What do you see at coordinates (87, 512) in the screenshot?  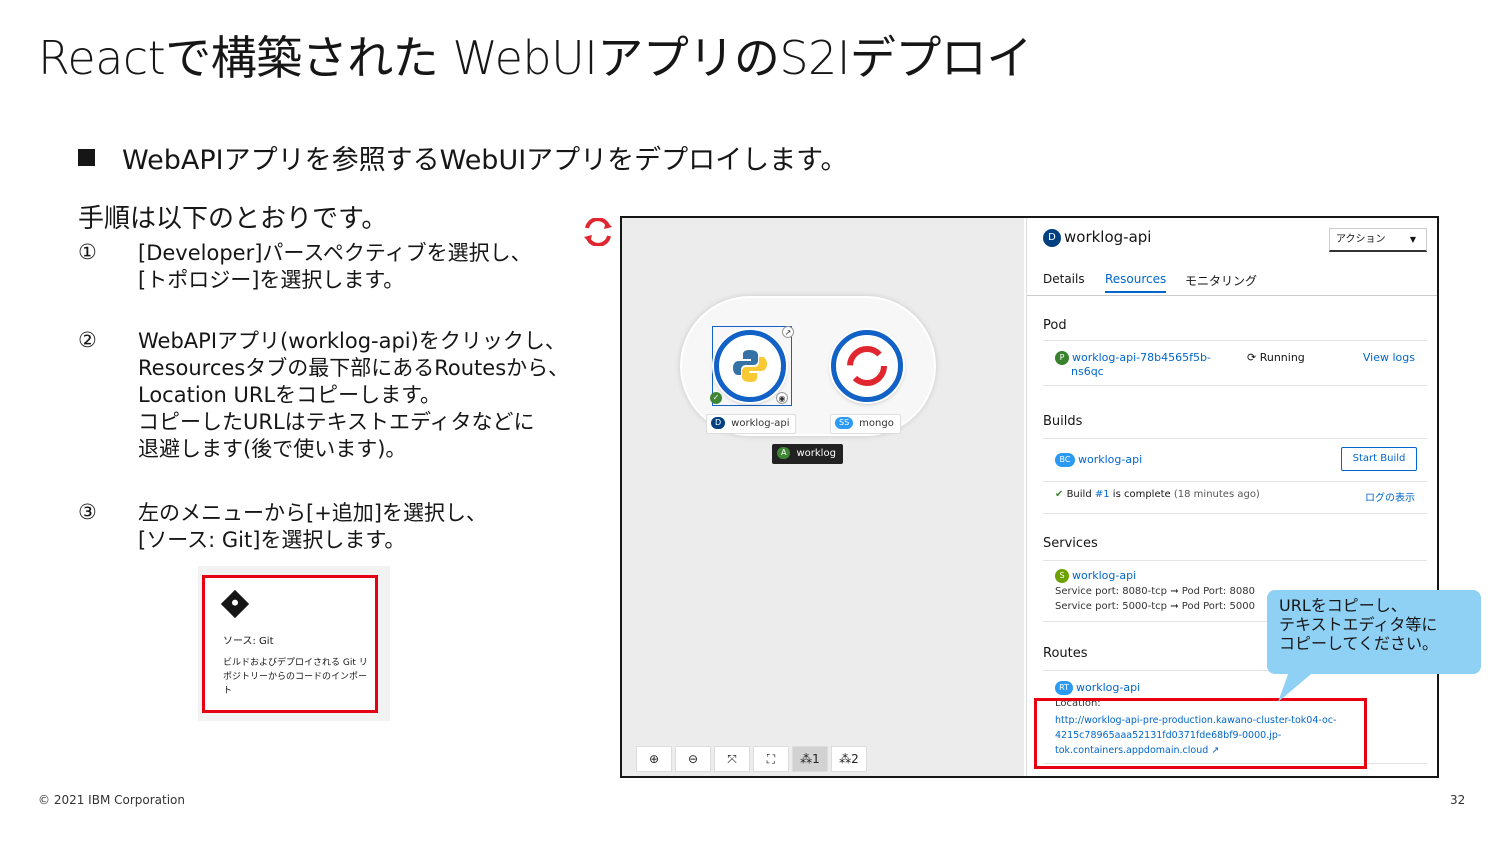 I see `step-number-3: ③` at bounding box center [87, 512].